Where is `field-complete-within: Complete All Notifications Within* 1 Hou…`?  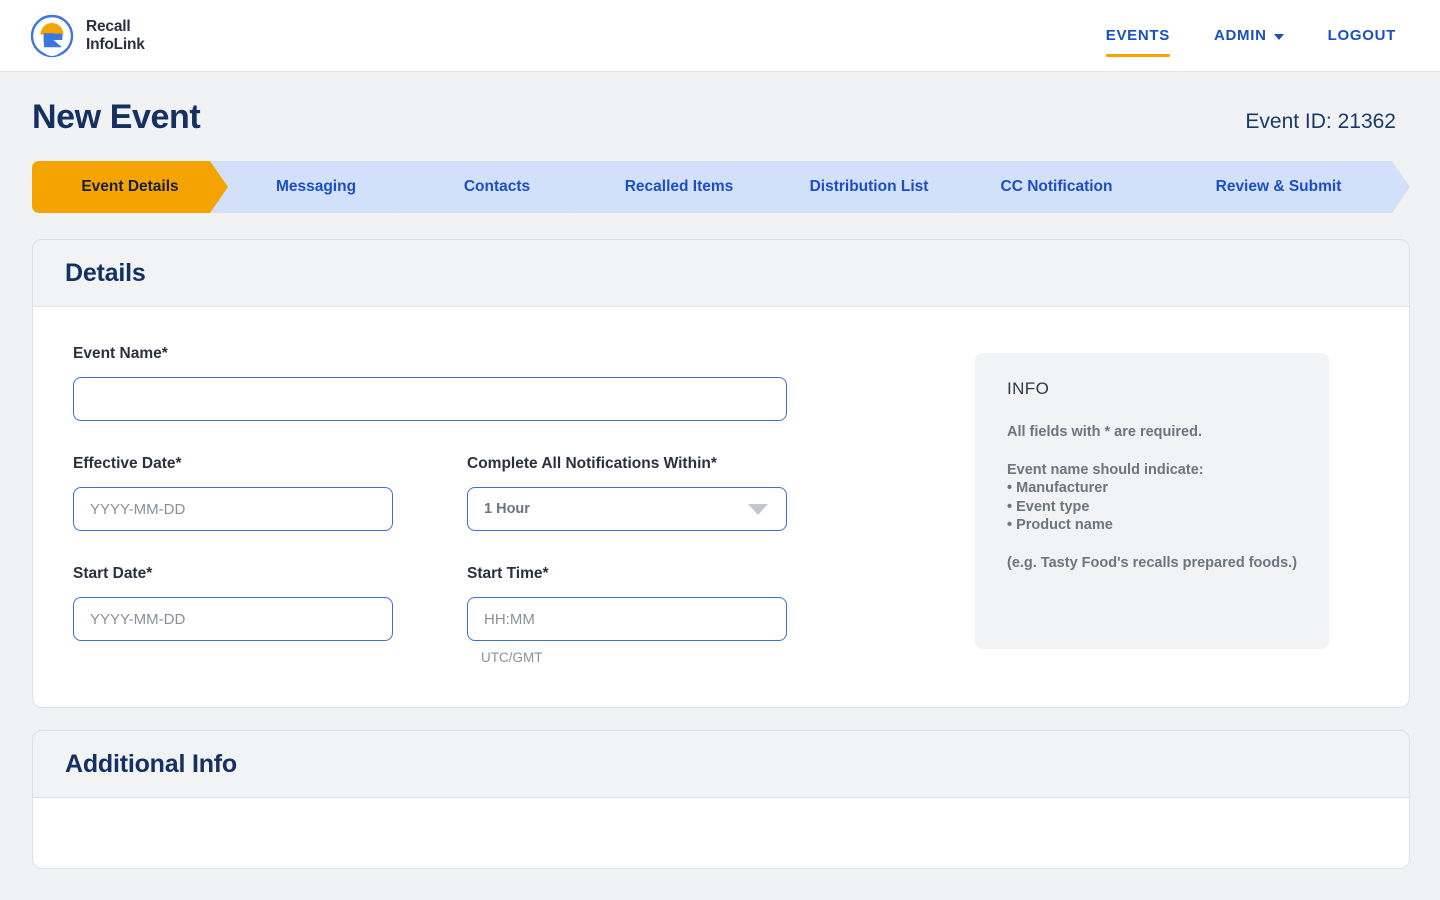
field-complete-within: Complete All Notifications Within* 1 Hou… is located at coordinates (627, 493).